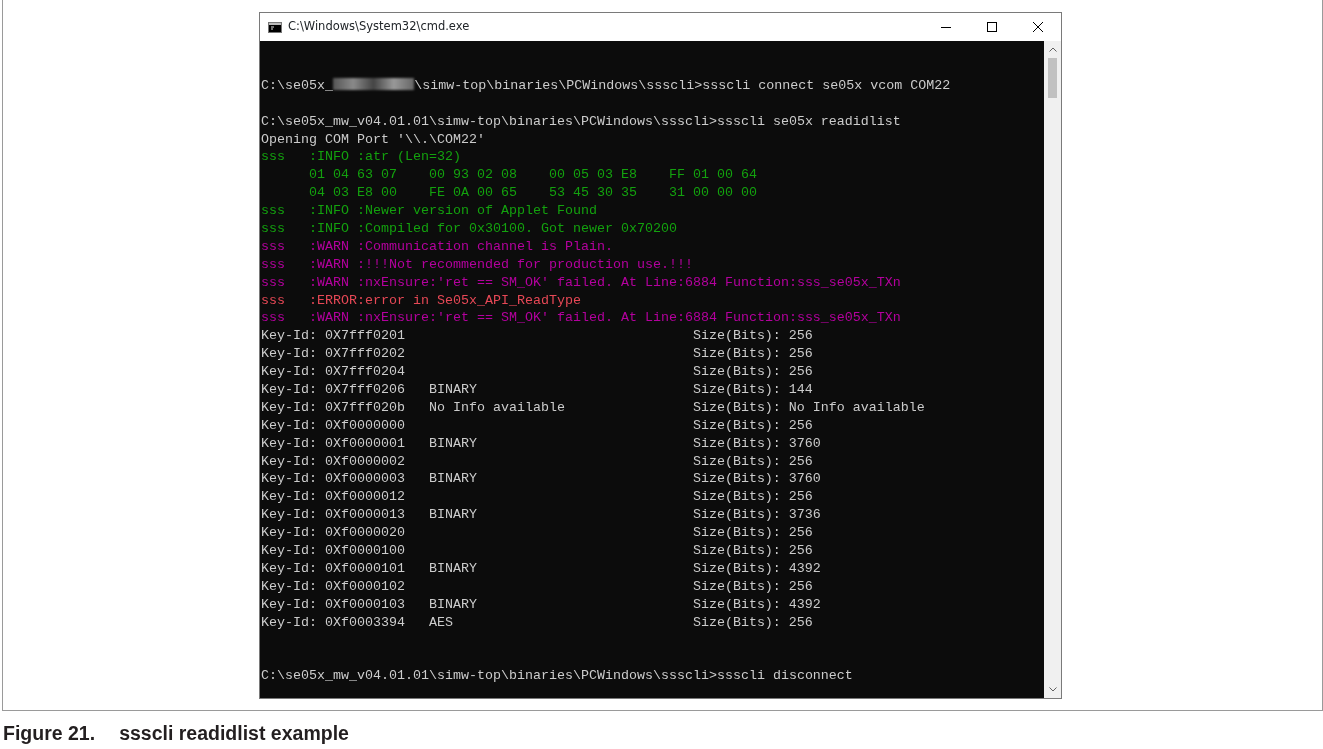  Describe the element at coordinates (333, 497) in the screenshot. I see `key-id-text: Key-Id: 0Xf0000012` at that location.